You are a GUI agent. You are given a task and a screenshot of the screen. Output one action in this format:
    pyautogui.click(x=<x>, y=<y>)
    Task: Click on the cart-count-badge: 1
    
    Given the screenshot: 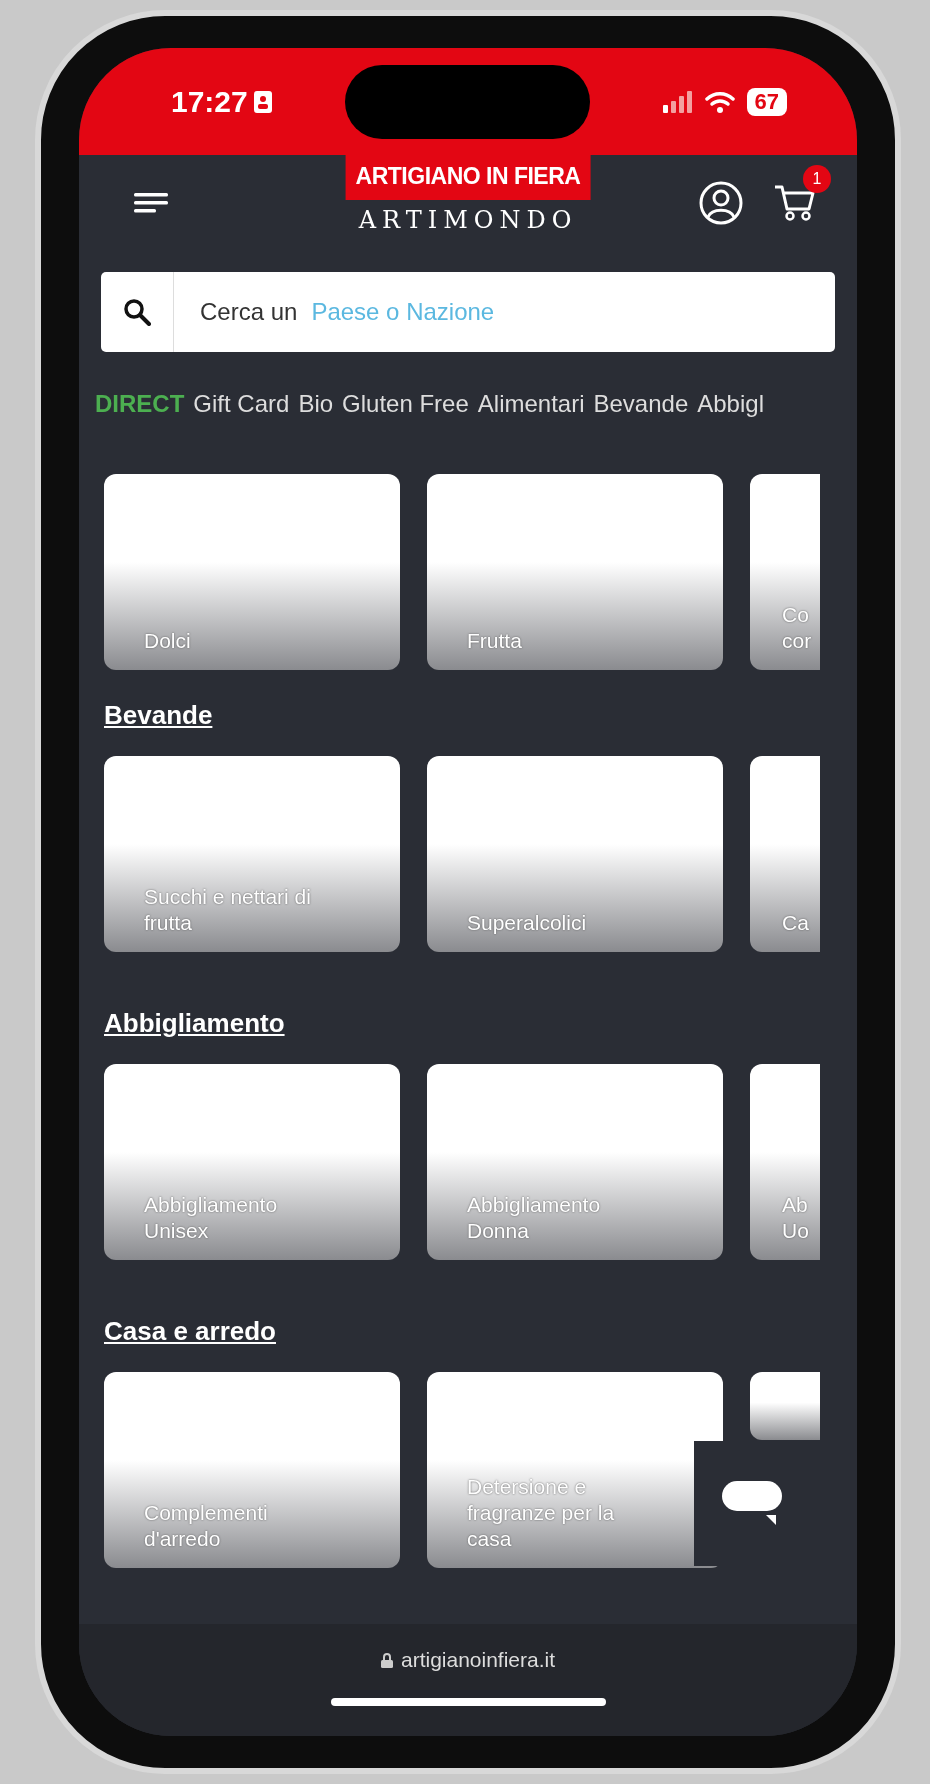 What is the action you would take?
    pyautogui.click(x=817, y=178)
    